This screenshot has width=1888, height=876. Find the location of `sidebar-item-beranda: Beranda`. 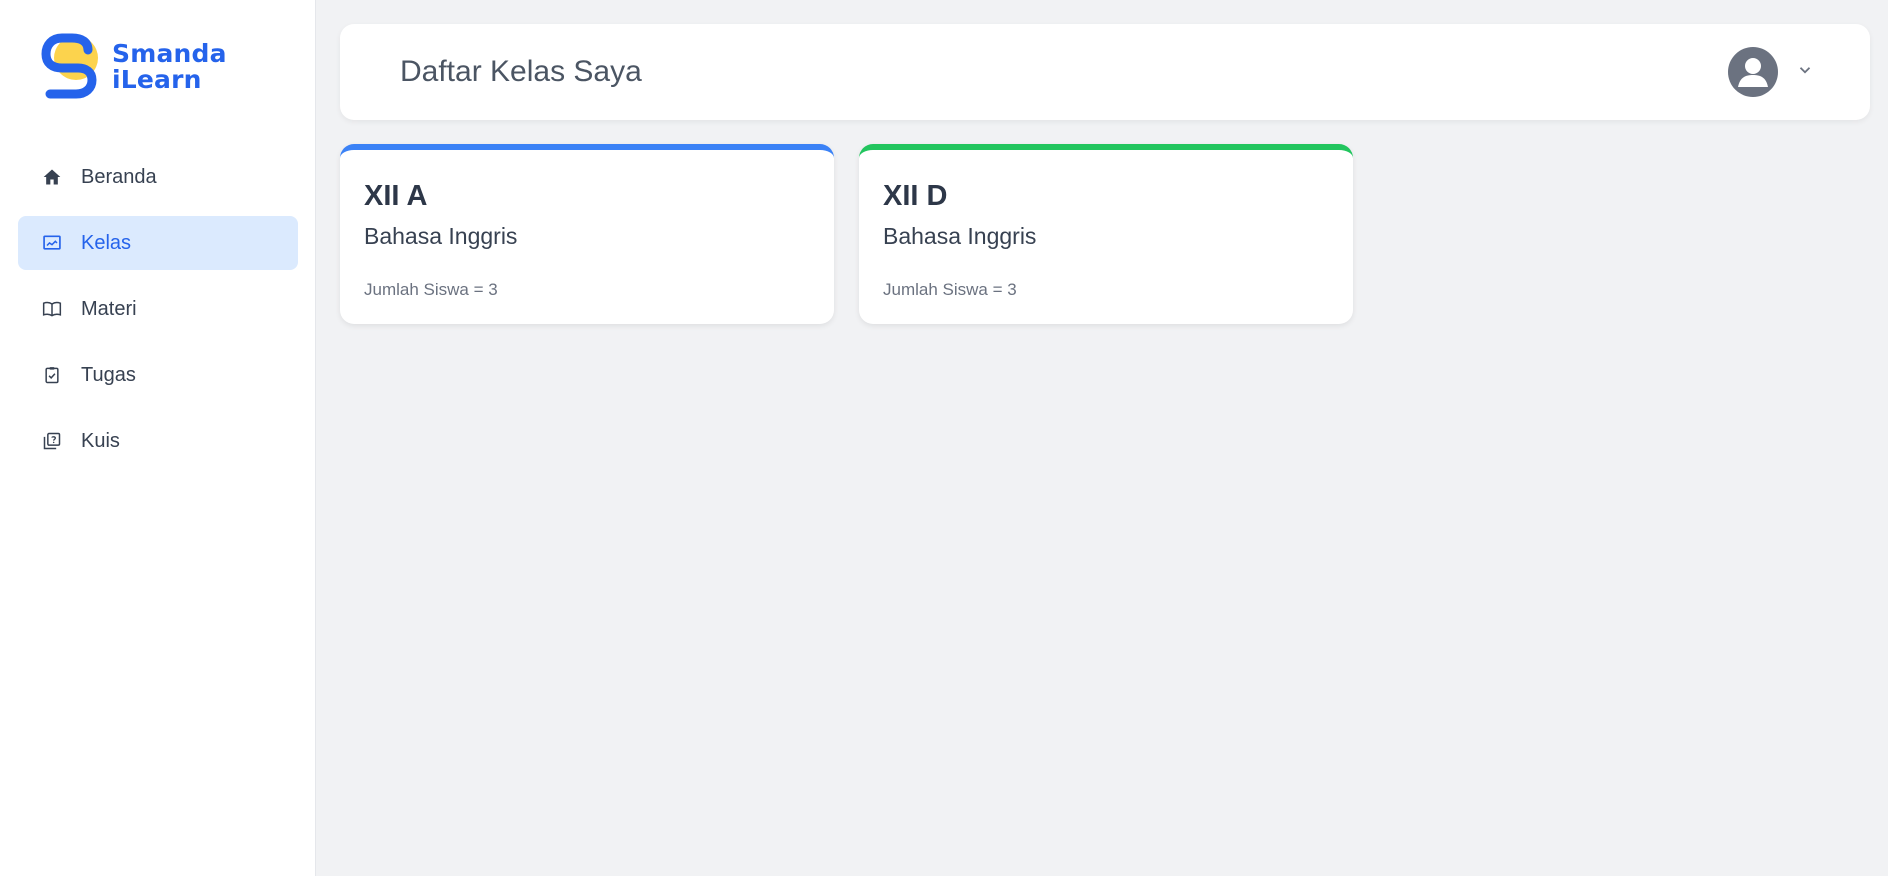

sidebar-item-beranda: Beranda is located at coordinates (158, 177).